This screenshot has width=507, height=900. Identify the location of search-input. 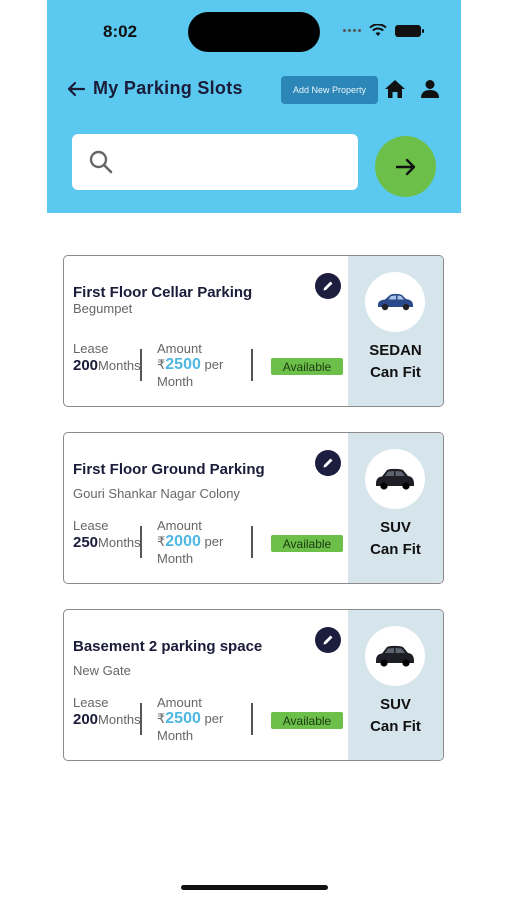
(234, 162).